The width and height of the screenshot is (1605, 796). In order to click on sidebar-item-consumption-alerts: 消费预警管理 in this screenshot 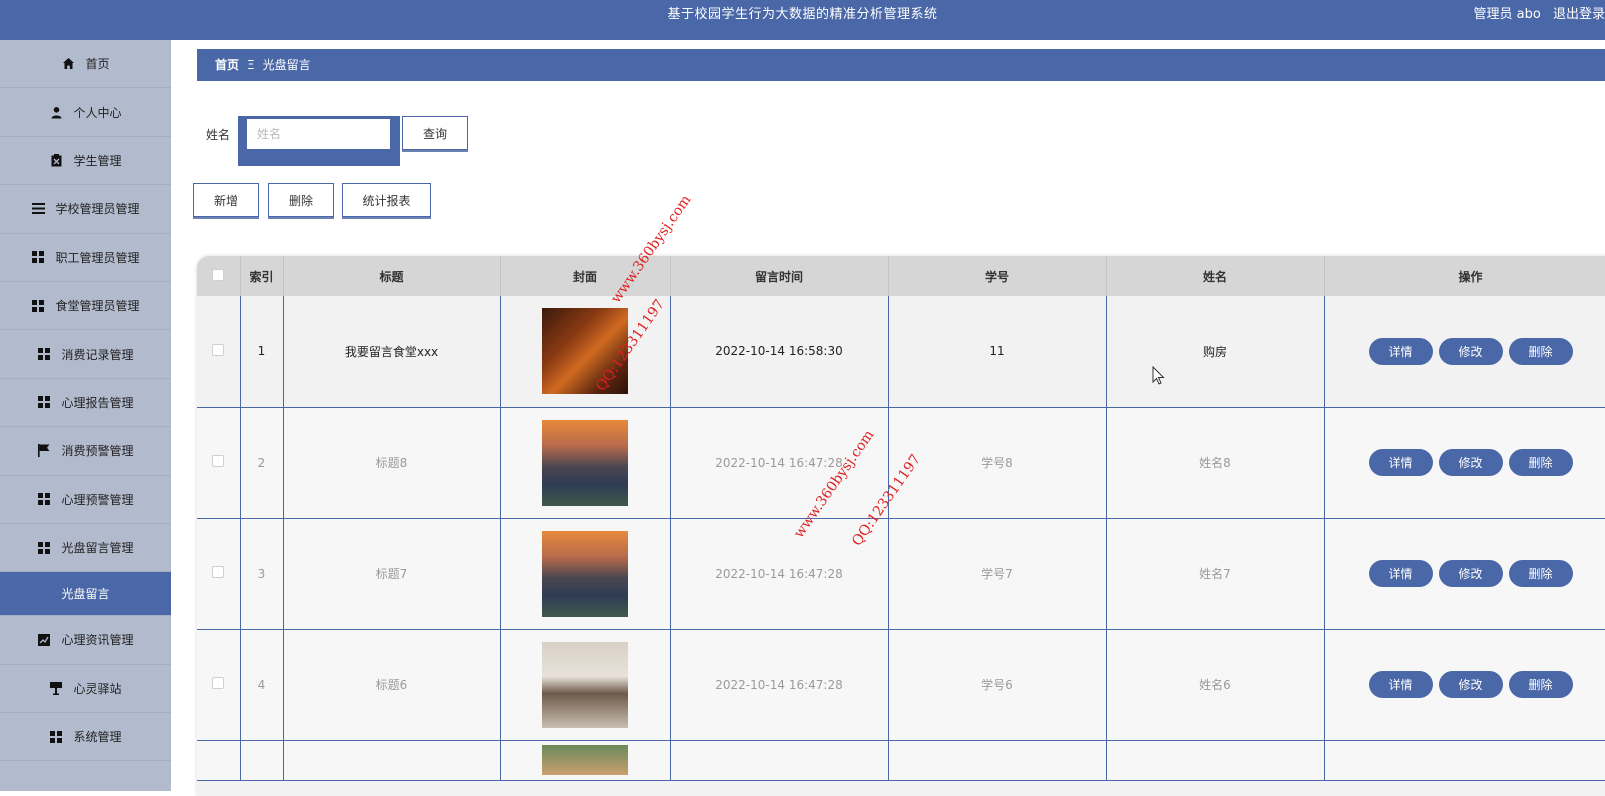, I will do `click(85, 451)`.